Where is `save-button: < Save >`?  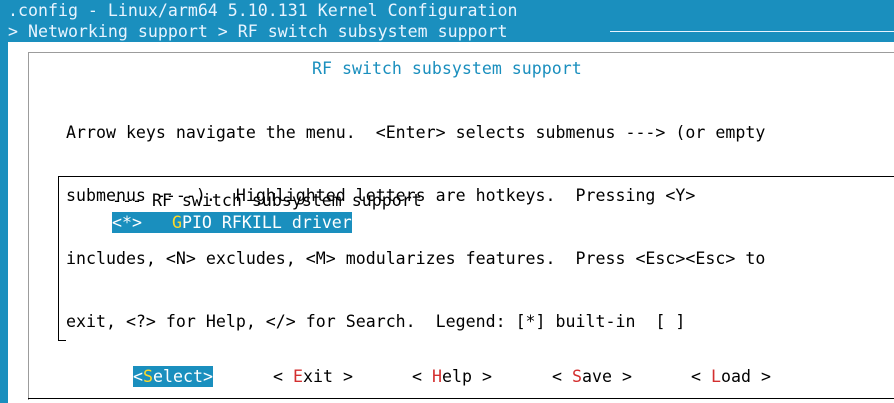 save-button: < Save > is located at coordinates (592, 376).